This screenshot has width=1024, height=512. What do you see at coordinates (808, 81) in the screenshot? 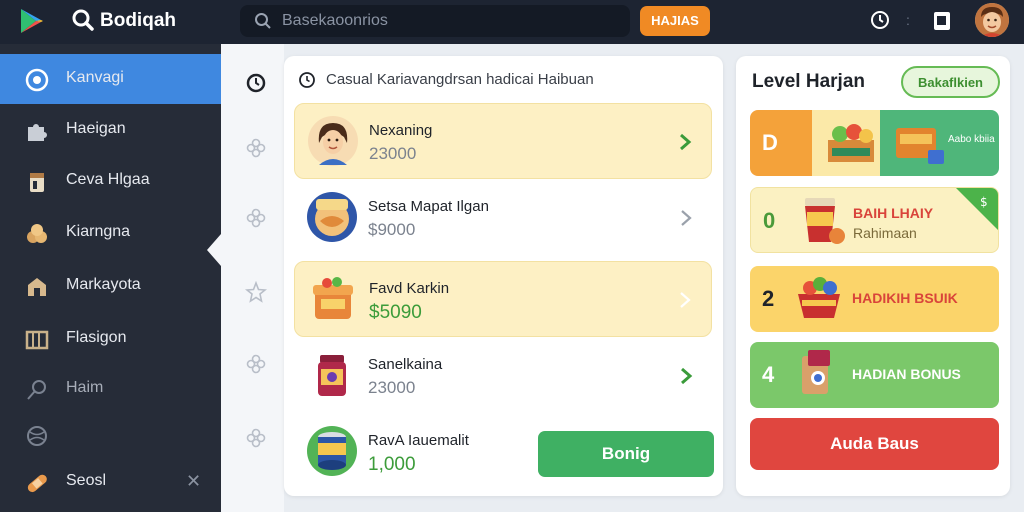
I see `level-title: Level Harjan` at bounding box center [808, 81].